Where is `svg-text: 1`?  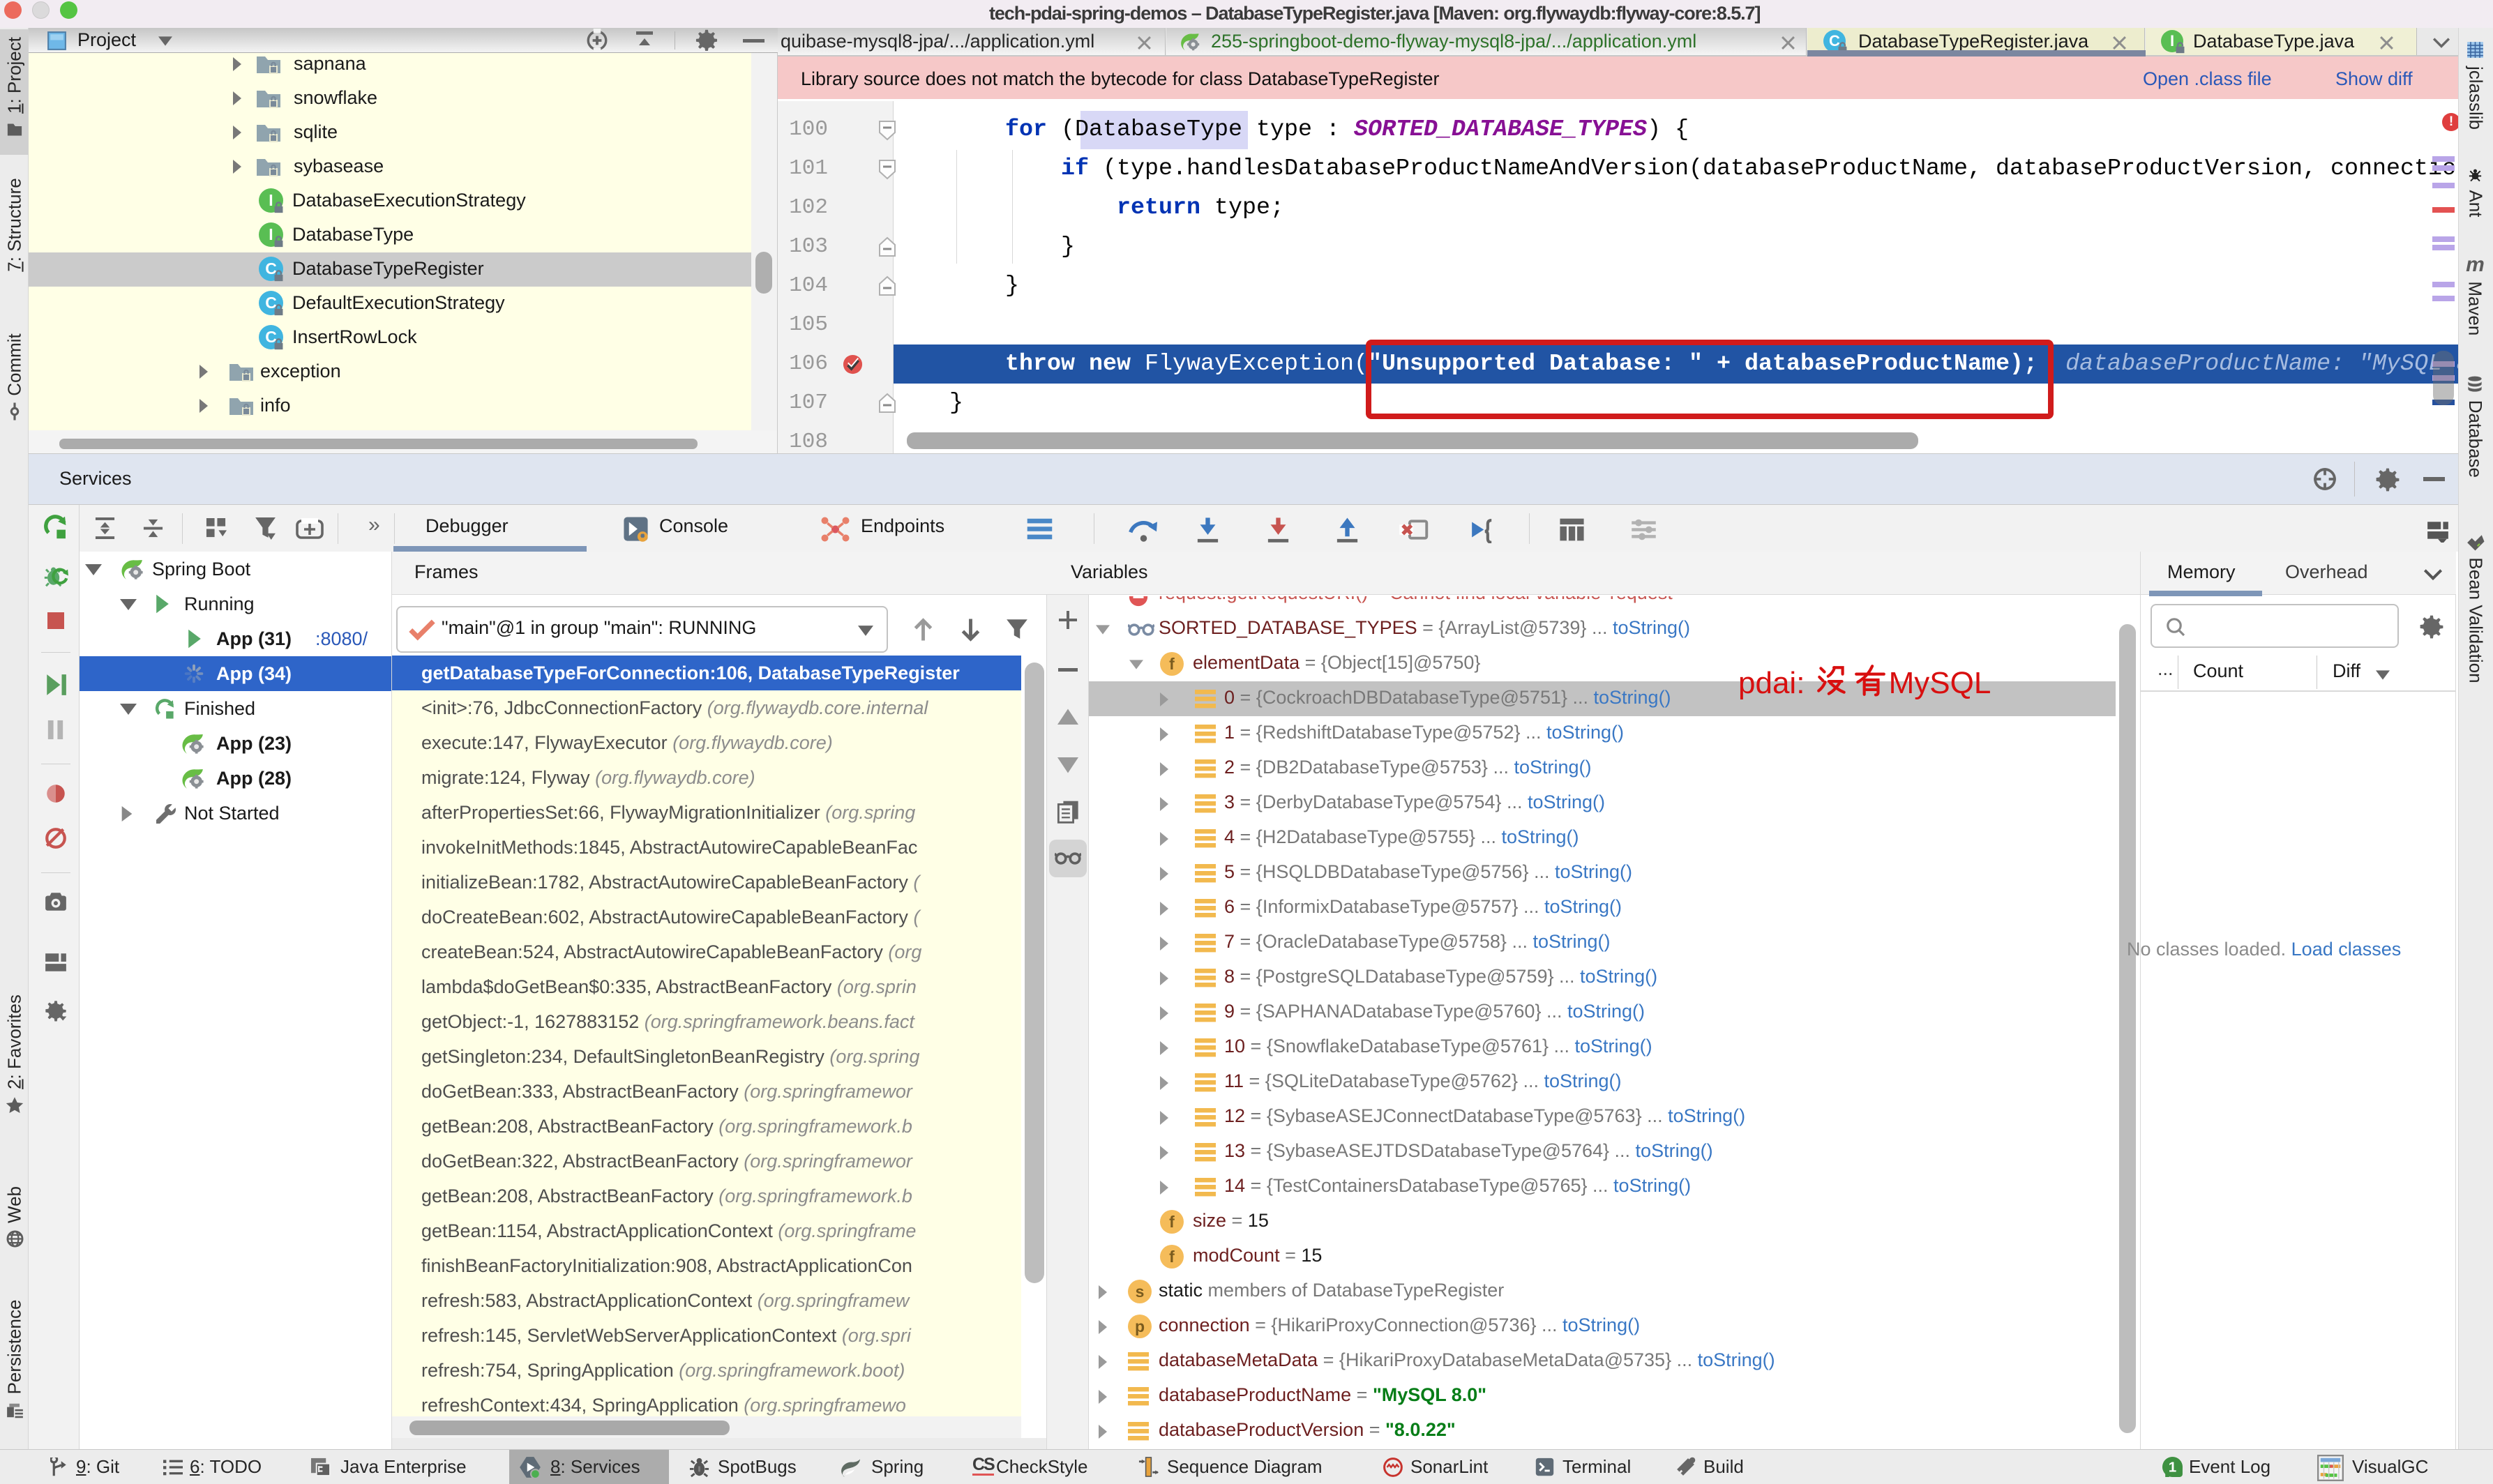 svg-text: 1 is located at coordinates (2172, 1468).